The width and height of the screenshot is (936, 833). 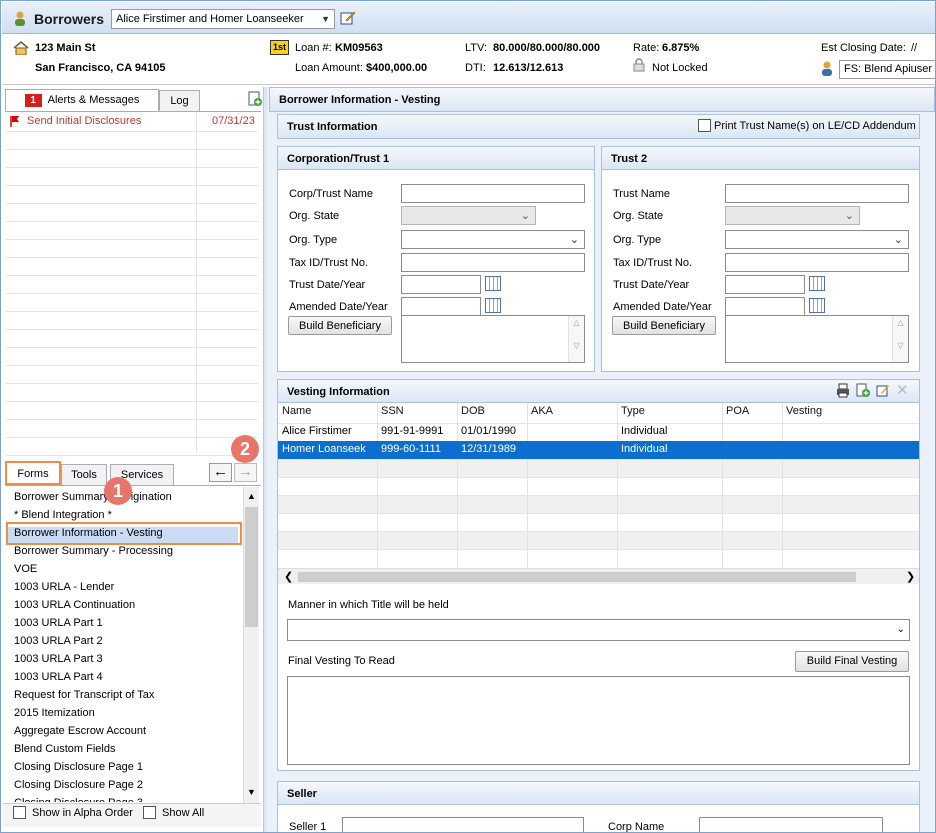 What do you see at coordinates (493, 339) in the screenshot?
I see `corp-trust-1-beneficiary-textarea: △ ▽` at bounding box center [493, 339].